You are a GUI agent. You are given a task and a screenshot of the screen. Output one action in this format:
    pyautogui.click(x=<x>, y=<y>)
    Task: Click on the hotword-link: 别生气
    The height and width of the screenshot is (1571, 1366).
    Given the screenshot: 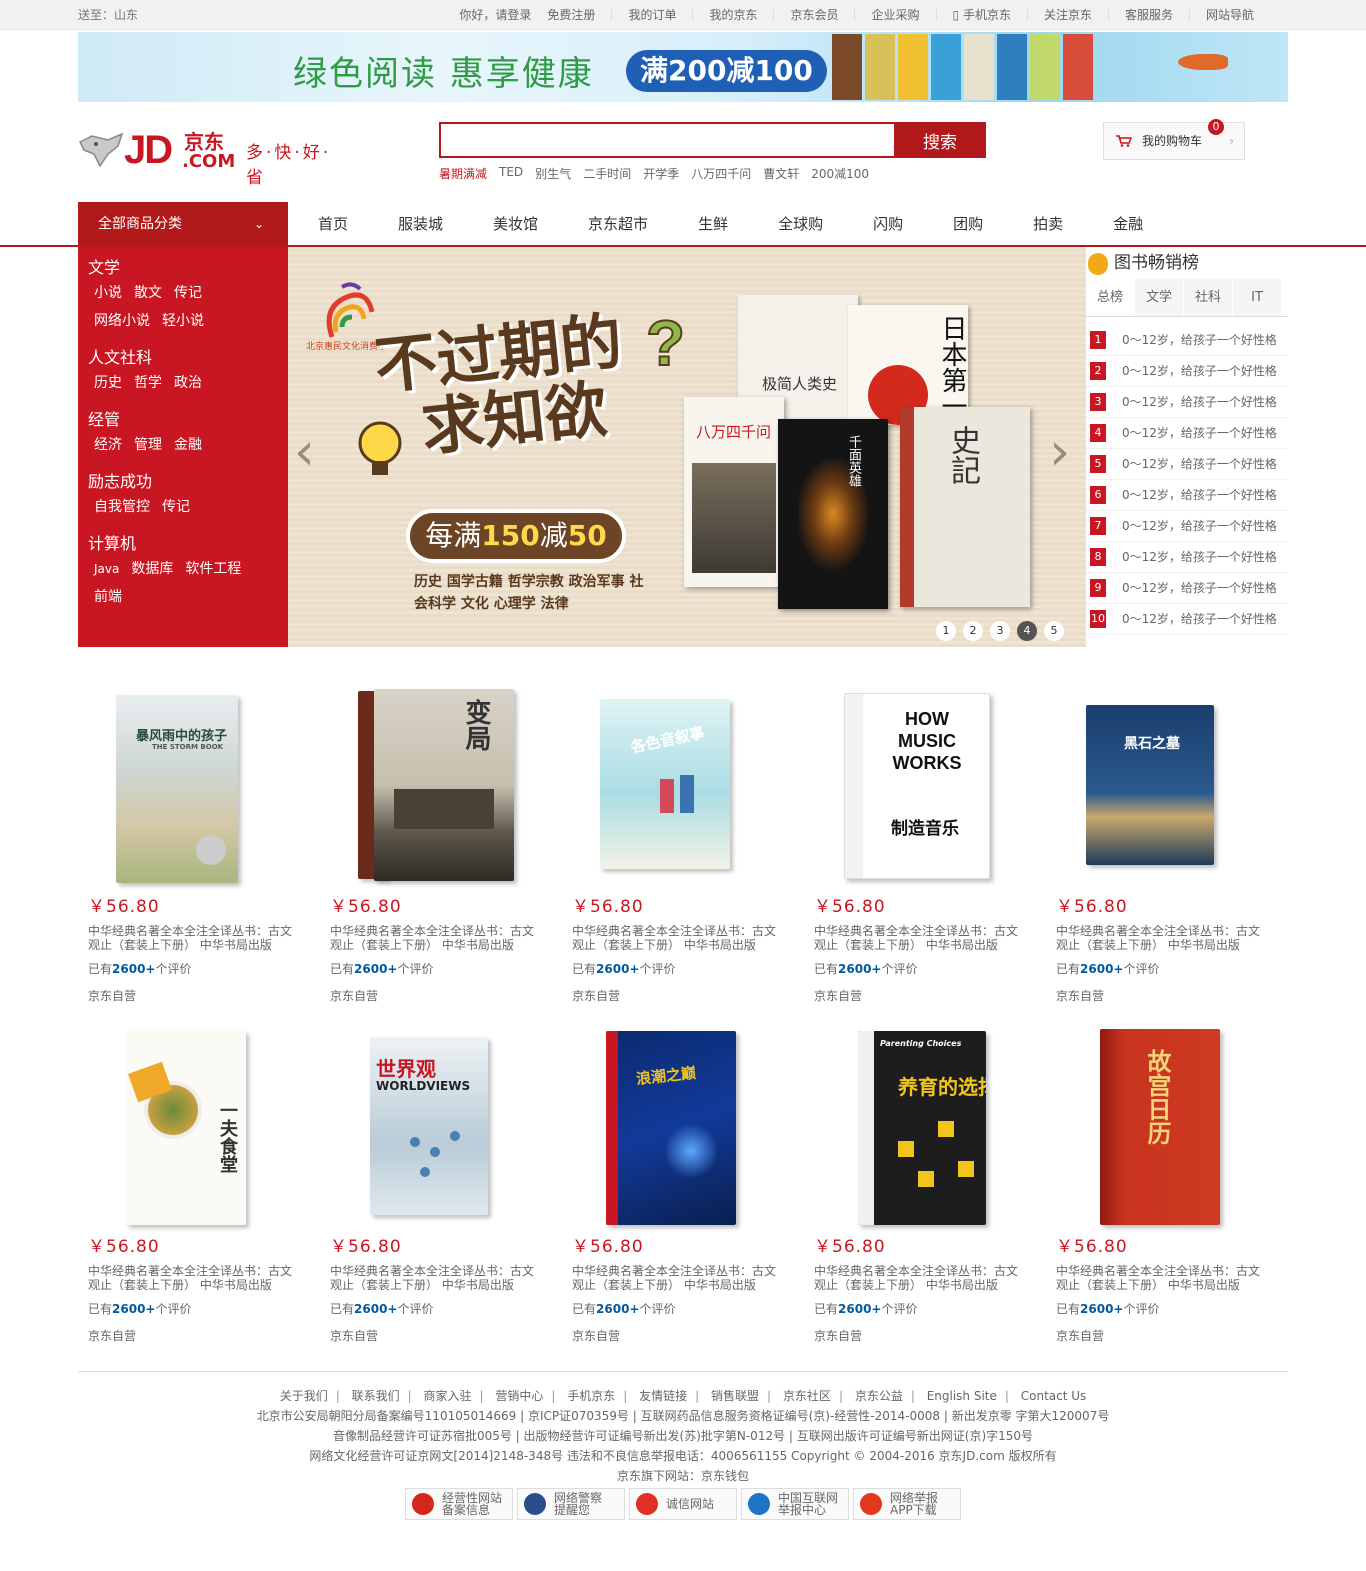 What is the action you would take?
    pyautogui.click(x=553, y=173)
    